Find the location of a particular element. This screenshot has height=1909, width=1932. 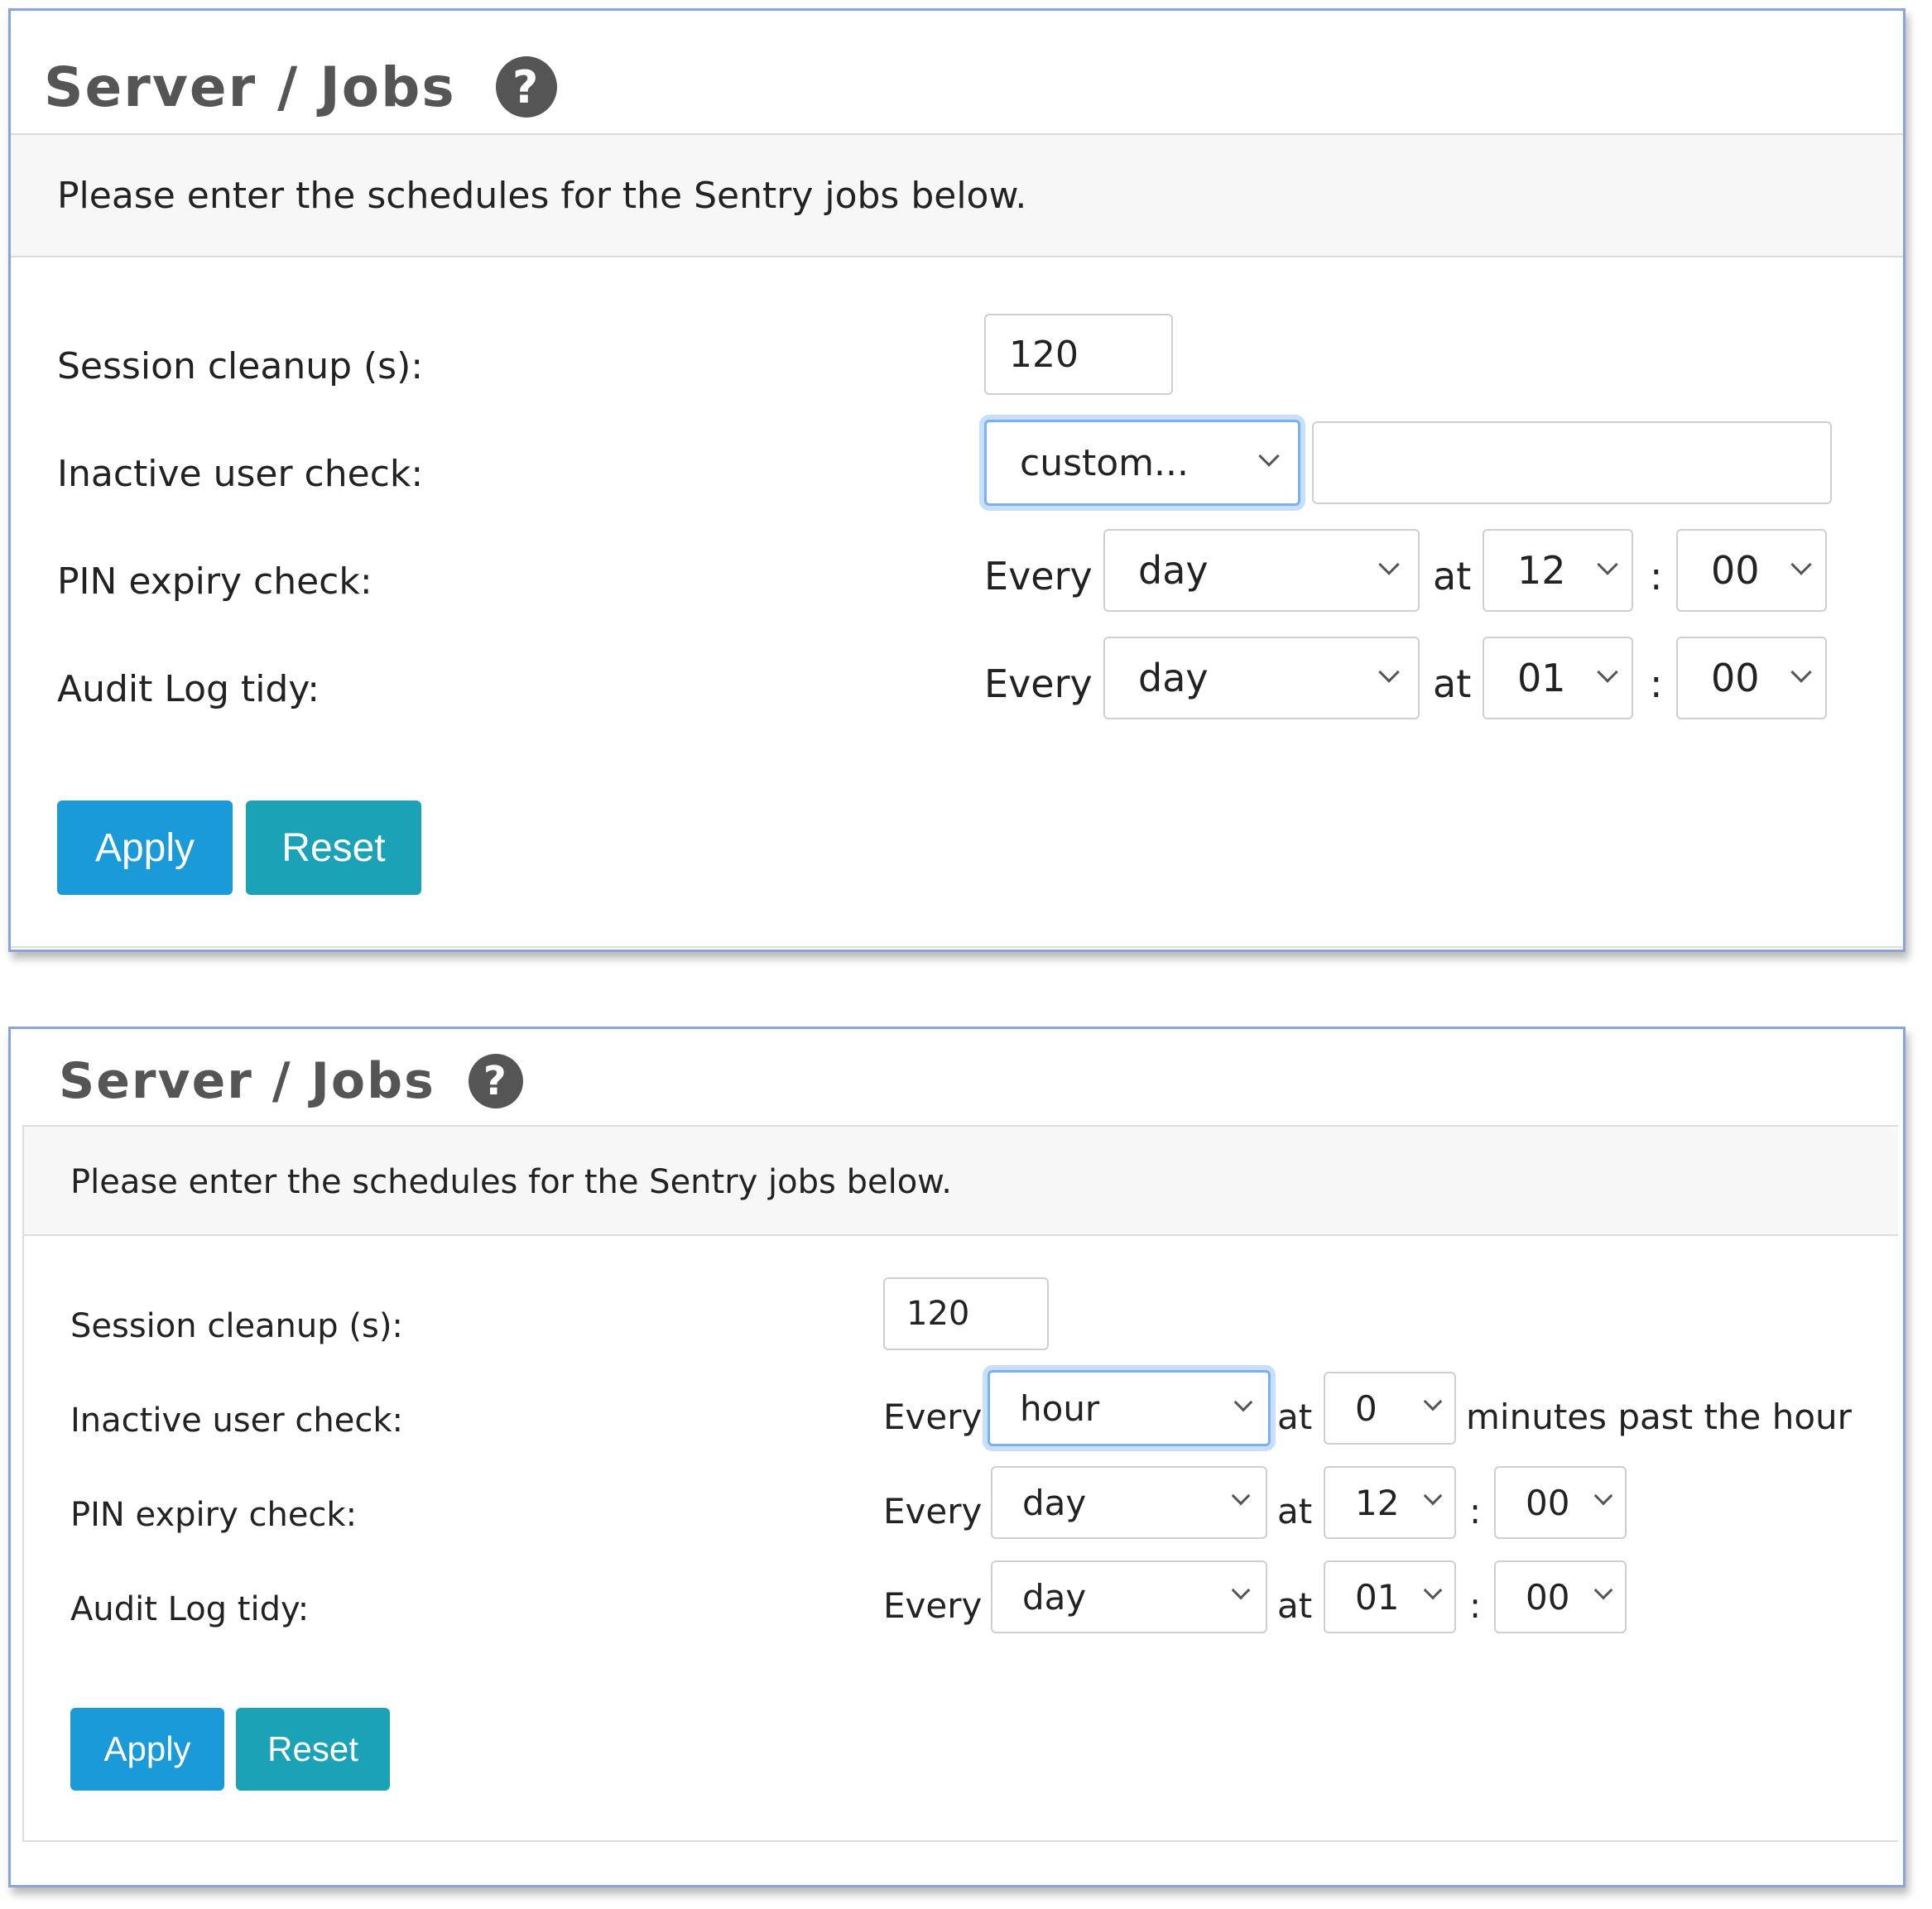

inactive-suffix-text: minutes past the hour is located at coordinates (1659, 1417).